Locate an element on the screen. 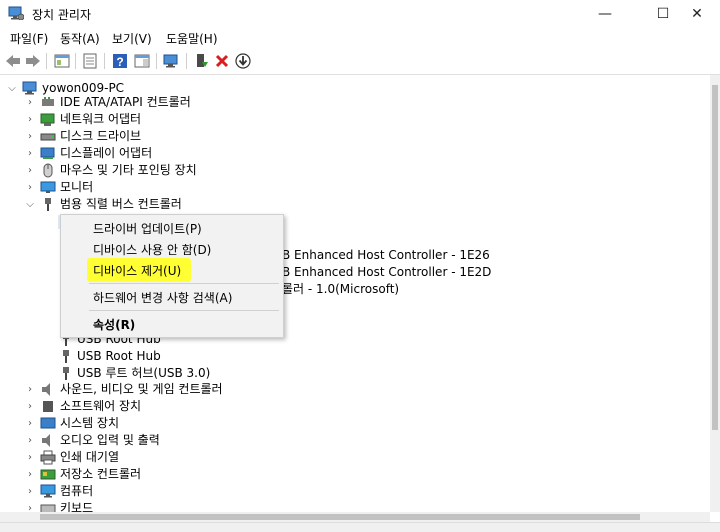 The image size is (720, 532). storage-controller-icon is located at coordinates (48, 474).